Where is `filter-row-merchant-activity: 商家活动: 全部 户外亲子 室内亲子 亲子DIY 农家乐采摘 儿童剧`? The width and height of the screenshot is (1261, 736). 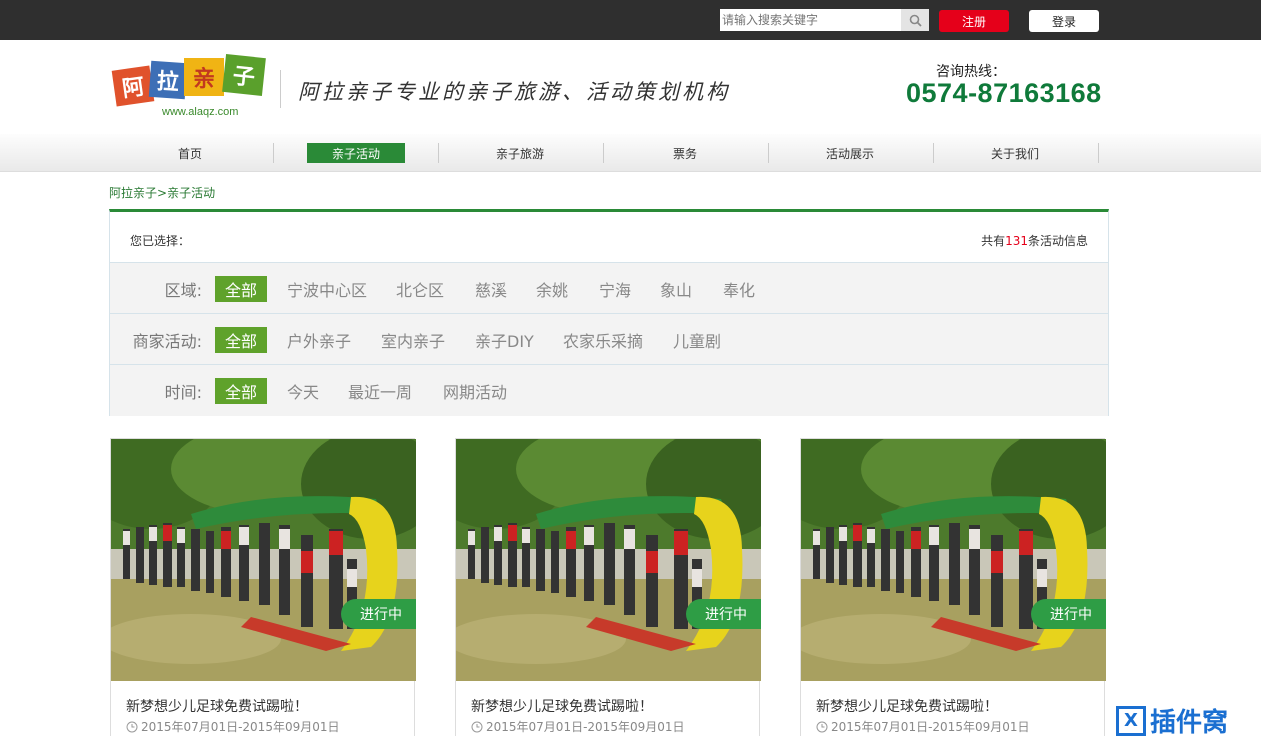 filter-row-merchant-activity: 商家活动: 全部 户外亲子 室内亲子 亲子DIY 农家乐采摘 儿童剧 is located at coordinates (609, 339).